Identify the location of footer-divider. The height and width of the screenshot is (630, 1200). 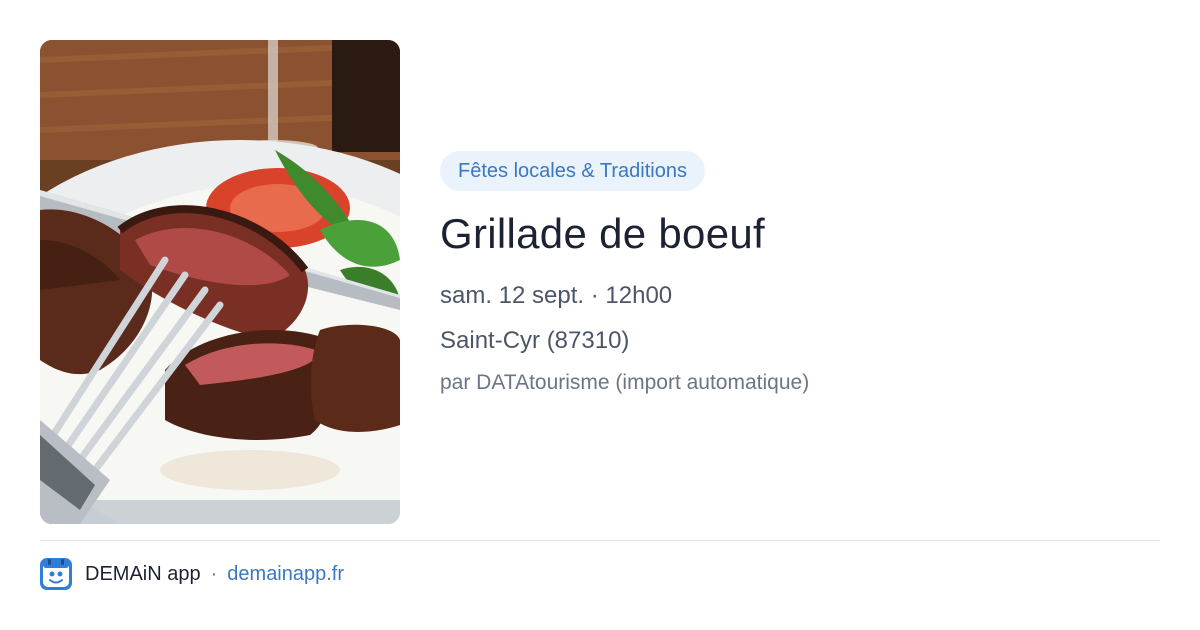
(600, 540).